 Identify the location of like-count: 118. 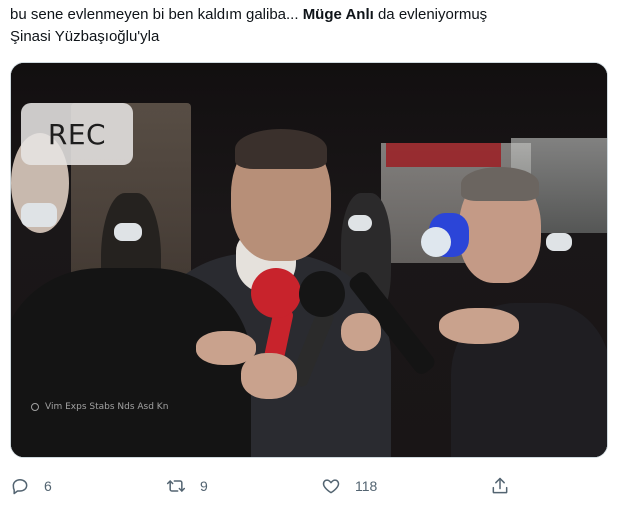
(366, 486).